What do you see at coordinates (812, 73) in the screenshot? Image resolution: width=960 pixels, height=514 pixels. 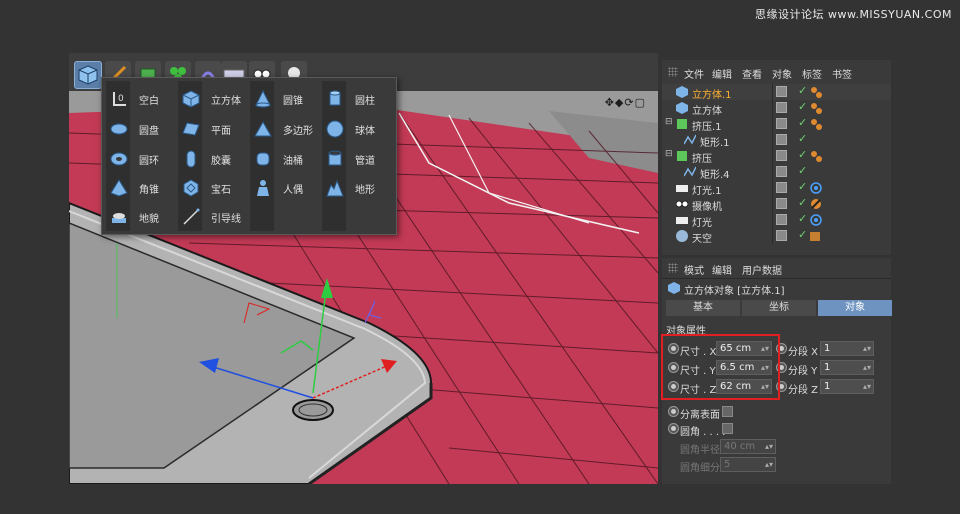 I see `menu-tags: 标签` at bounding box center [812, 73].